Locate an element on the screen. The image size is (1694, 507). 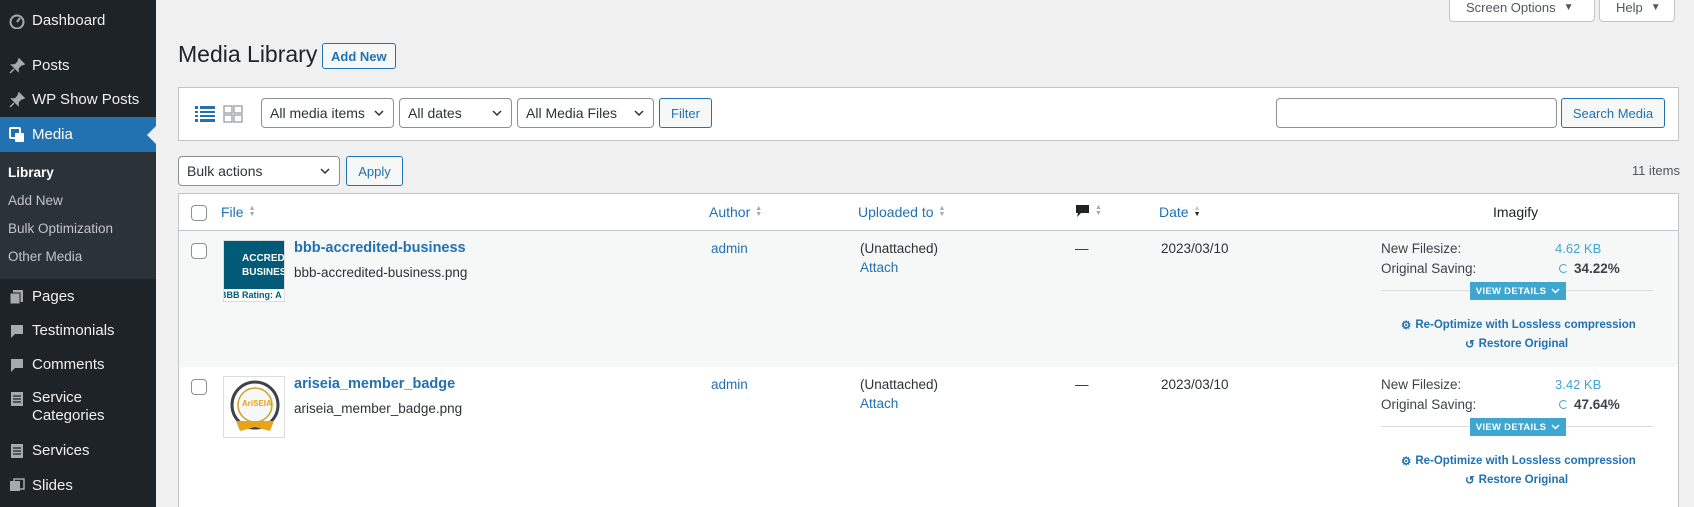
submenu-add-new: Add New is located at coordinates (35, 200).